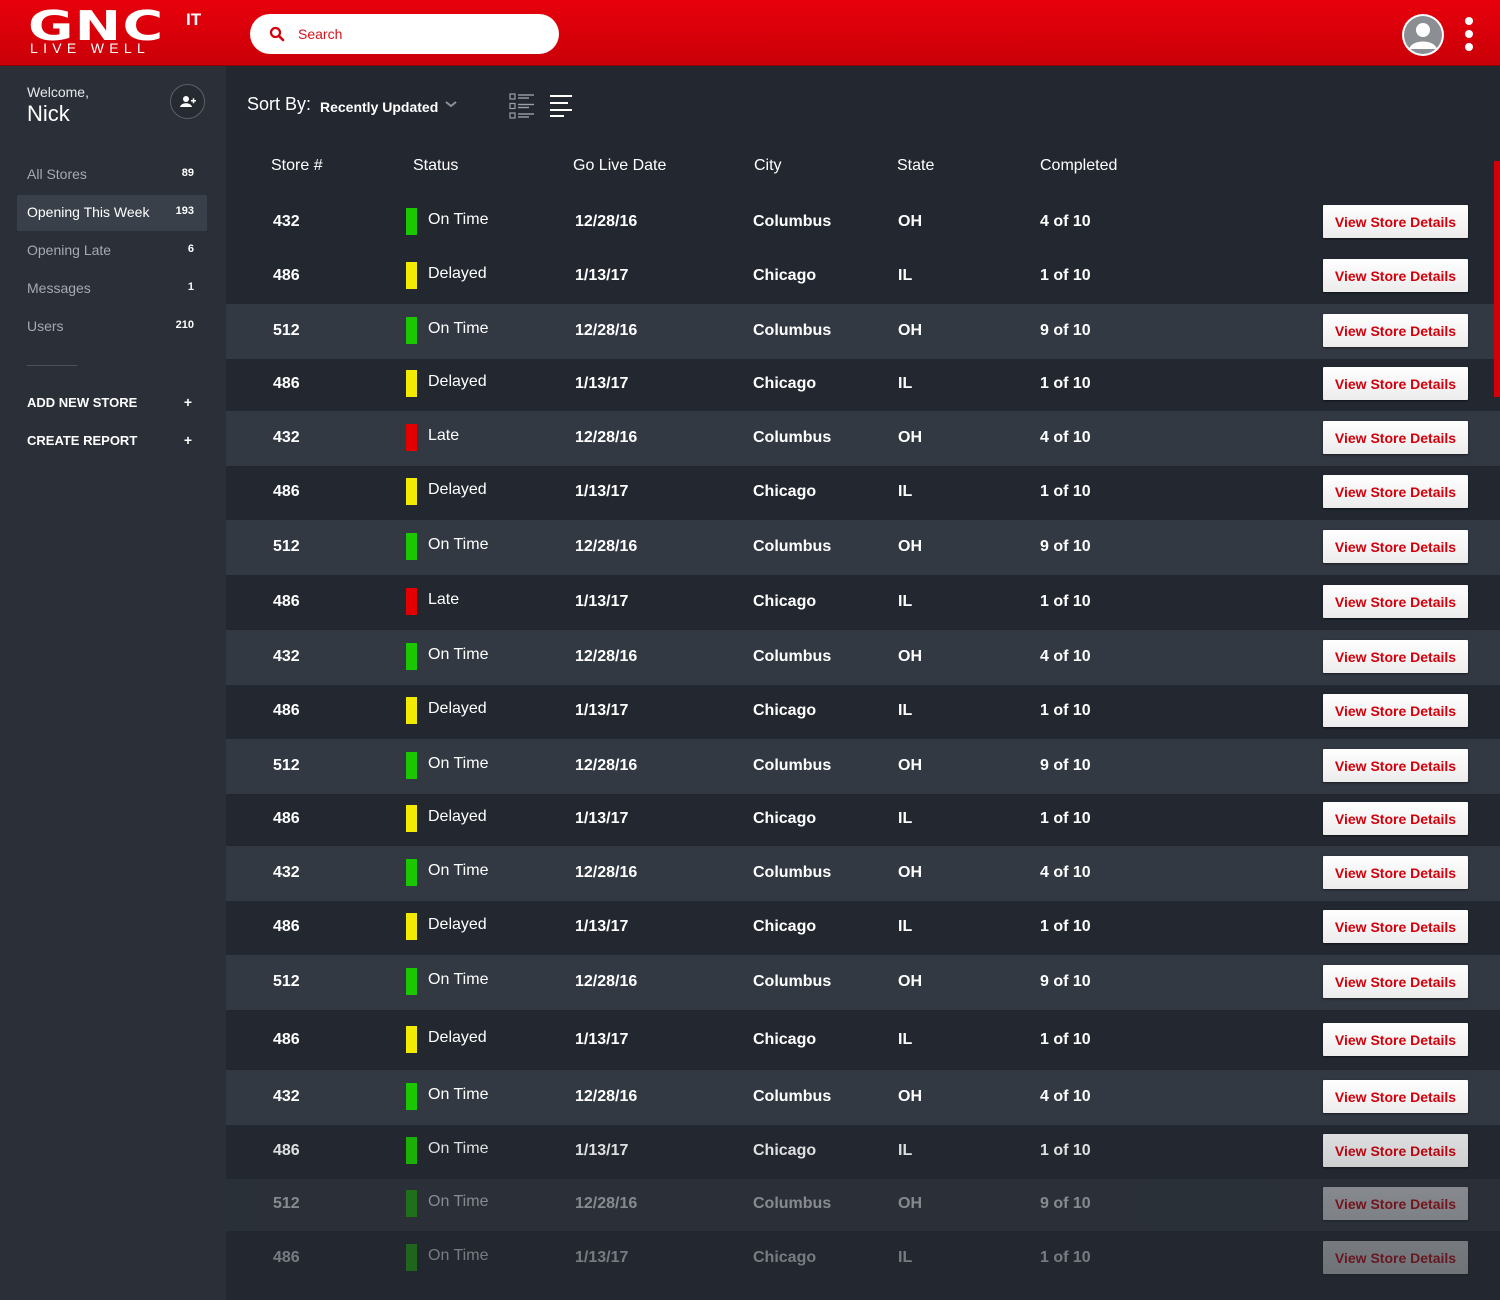  I want to click on sidebar-item-messages: Messages 1, so click(112, 289).